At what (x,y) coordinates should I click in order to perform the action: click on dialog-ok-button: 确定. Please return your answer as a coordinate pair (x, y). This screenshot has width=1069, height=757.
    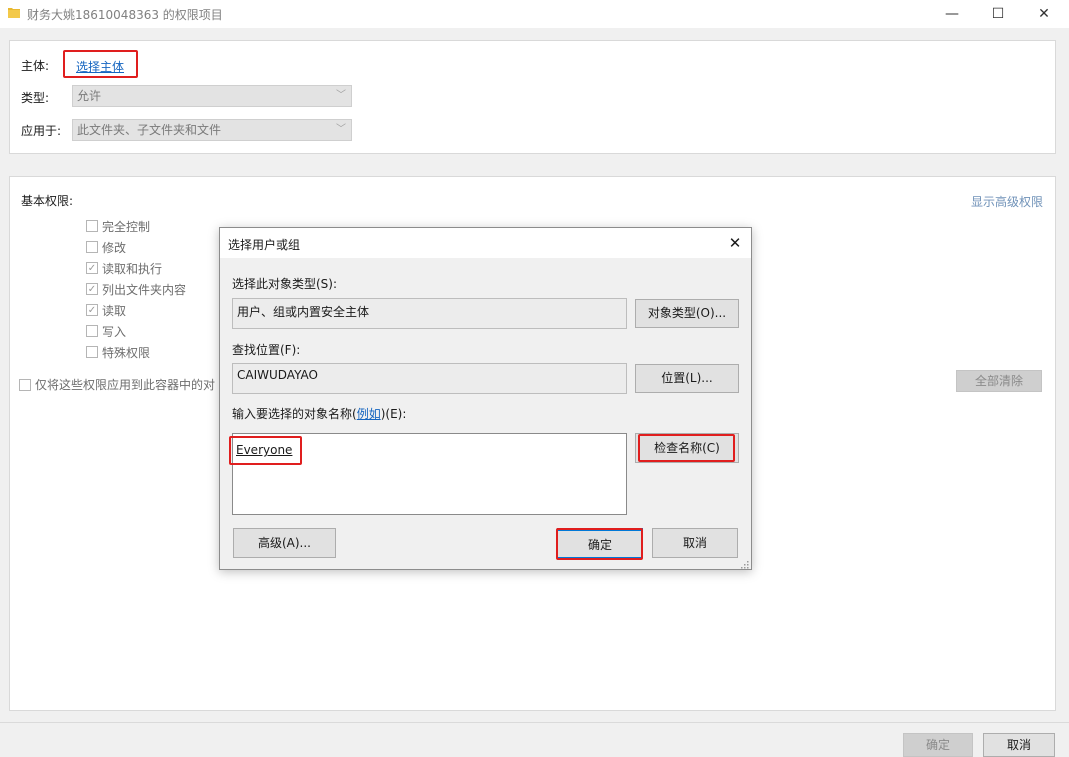
    Looking at the image, I should click on (600, 543).